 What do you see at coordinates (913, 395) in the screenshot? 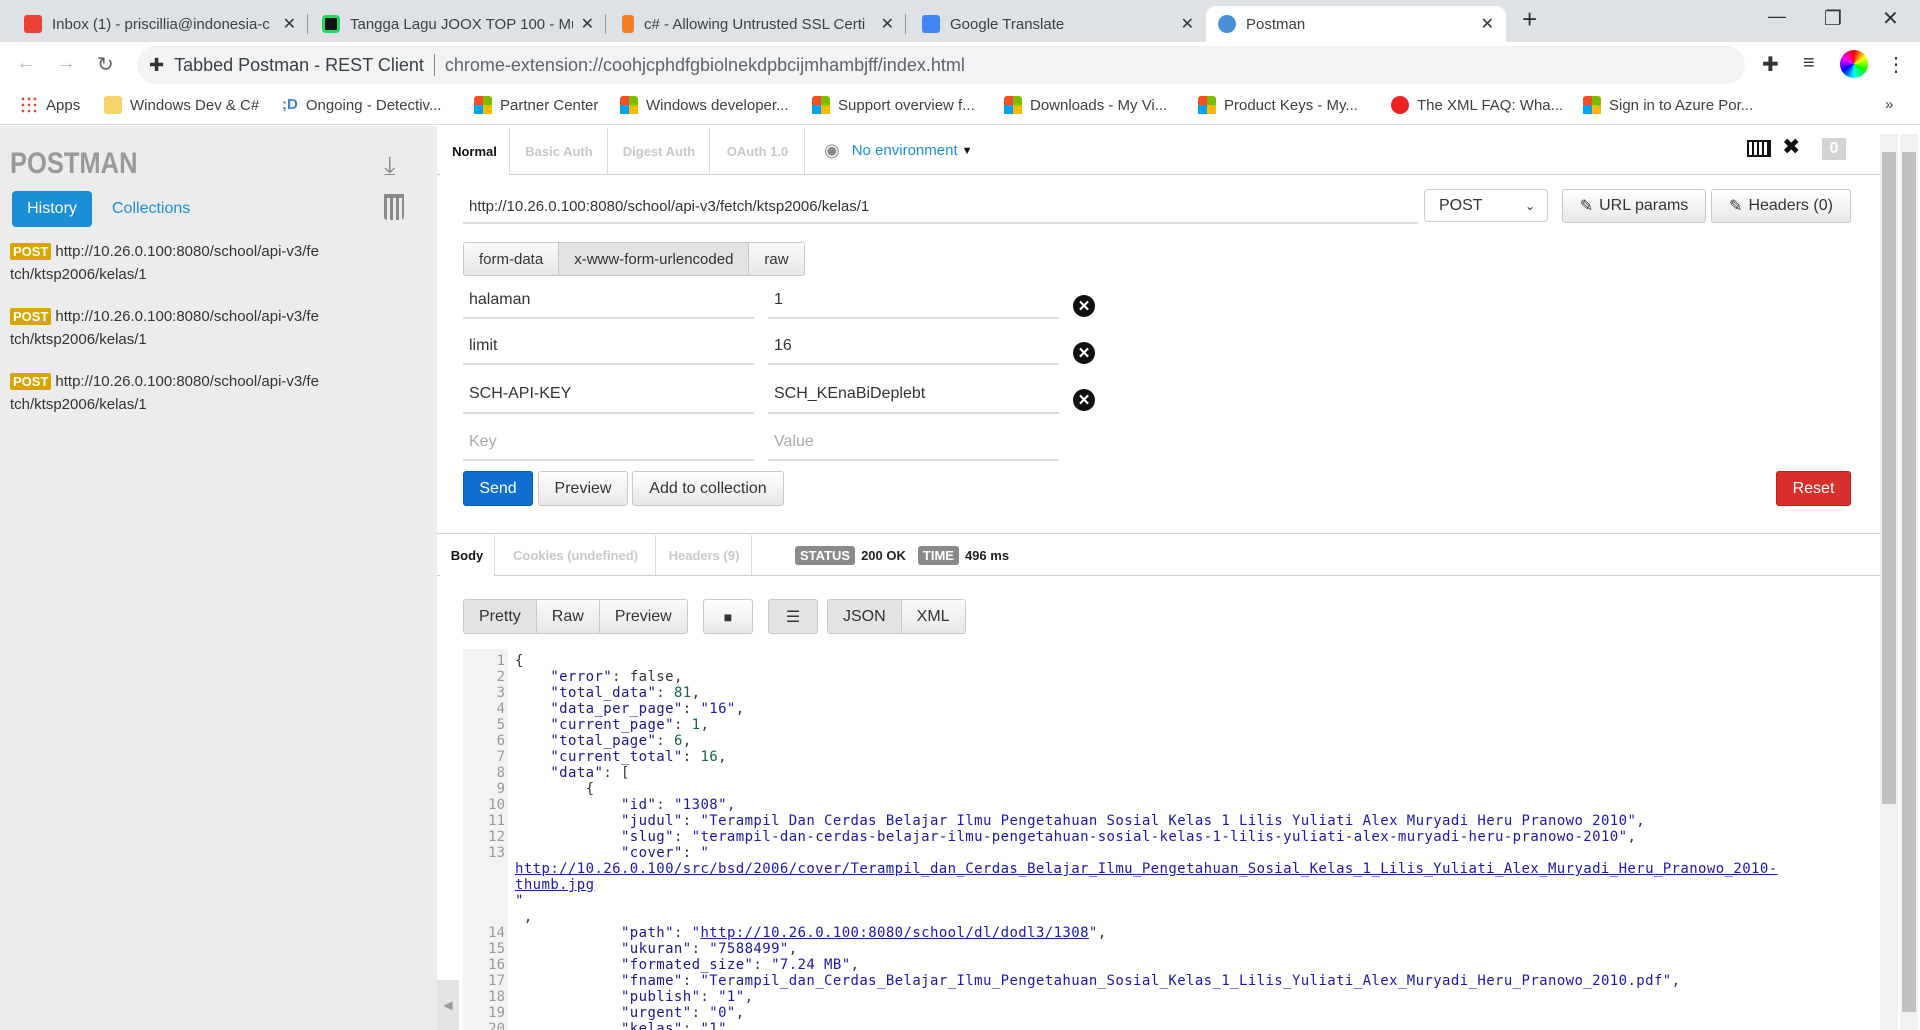
I see `param-value-input: SCH_KEnaBiDeplebt` at bounding box center [913, 395].